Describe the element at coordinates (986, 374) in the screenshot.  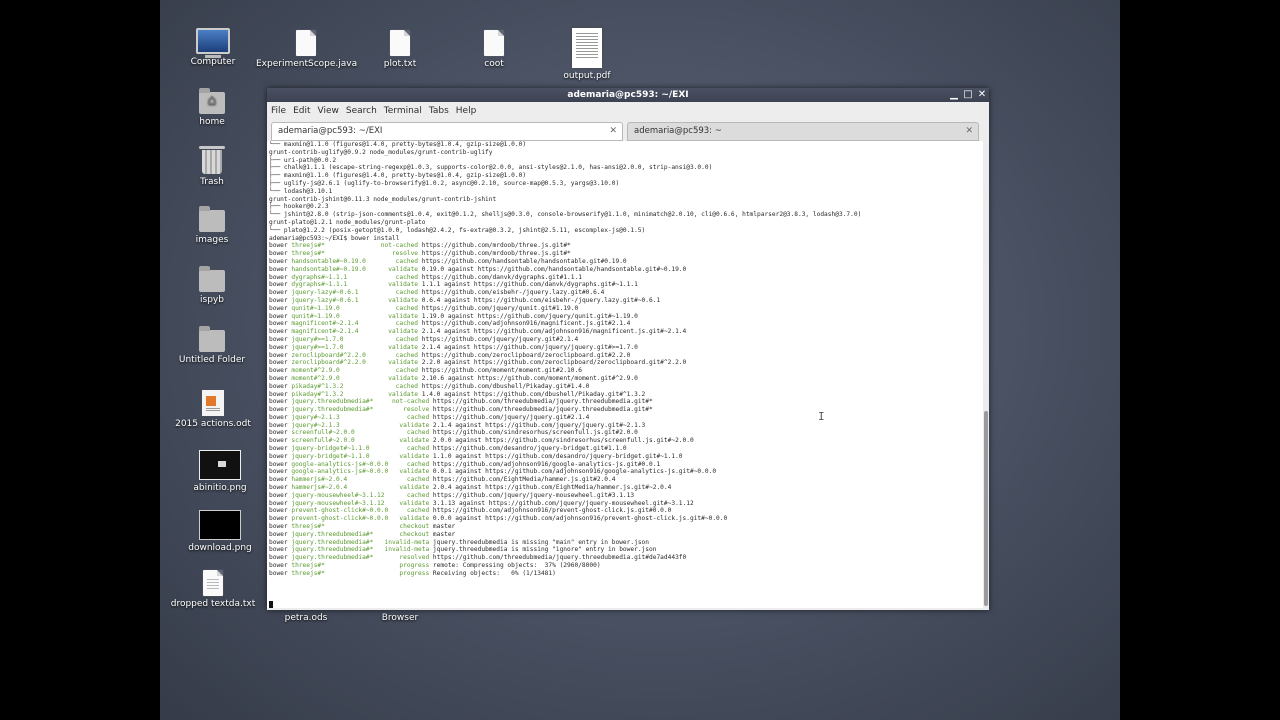
I see `scrollbar` at that location.